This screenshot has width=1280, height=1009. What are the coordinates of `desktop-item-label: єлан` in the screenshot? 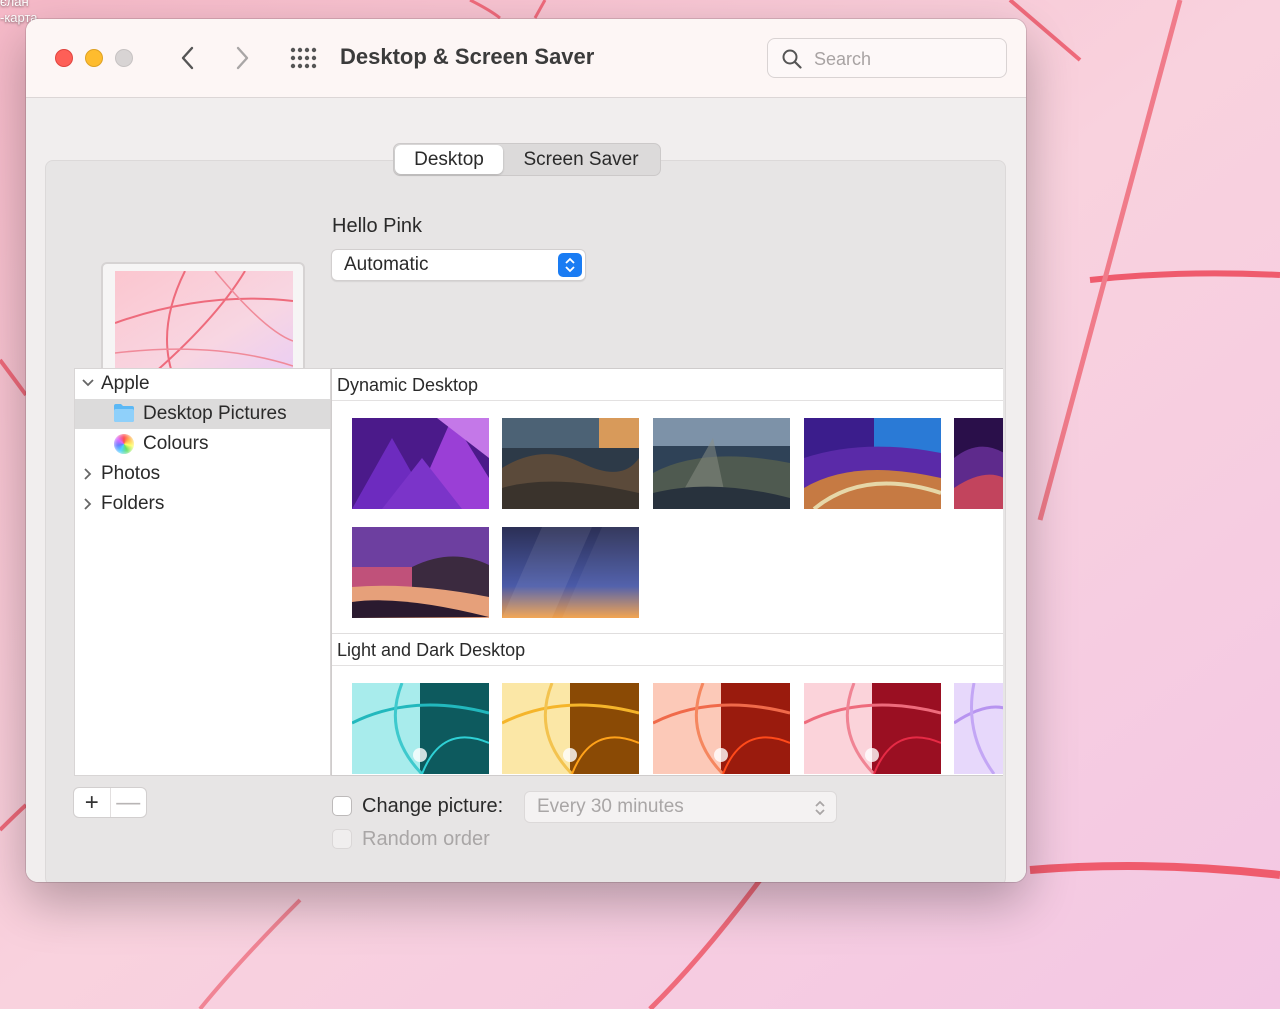 It's located at (14, 4).